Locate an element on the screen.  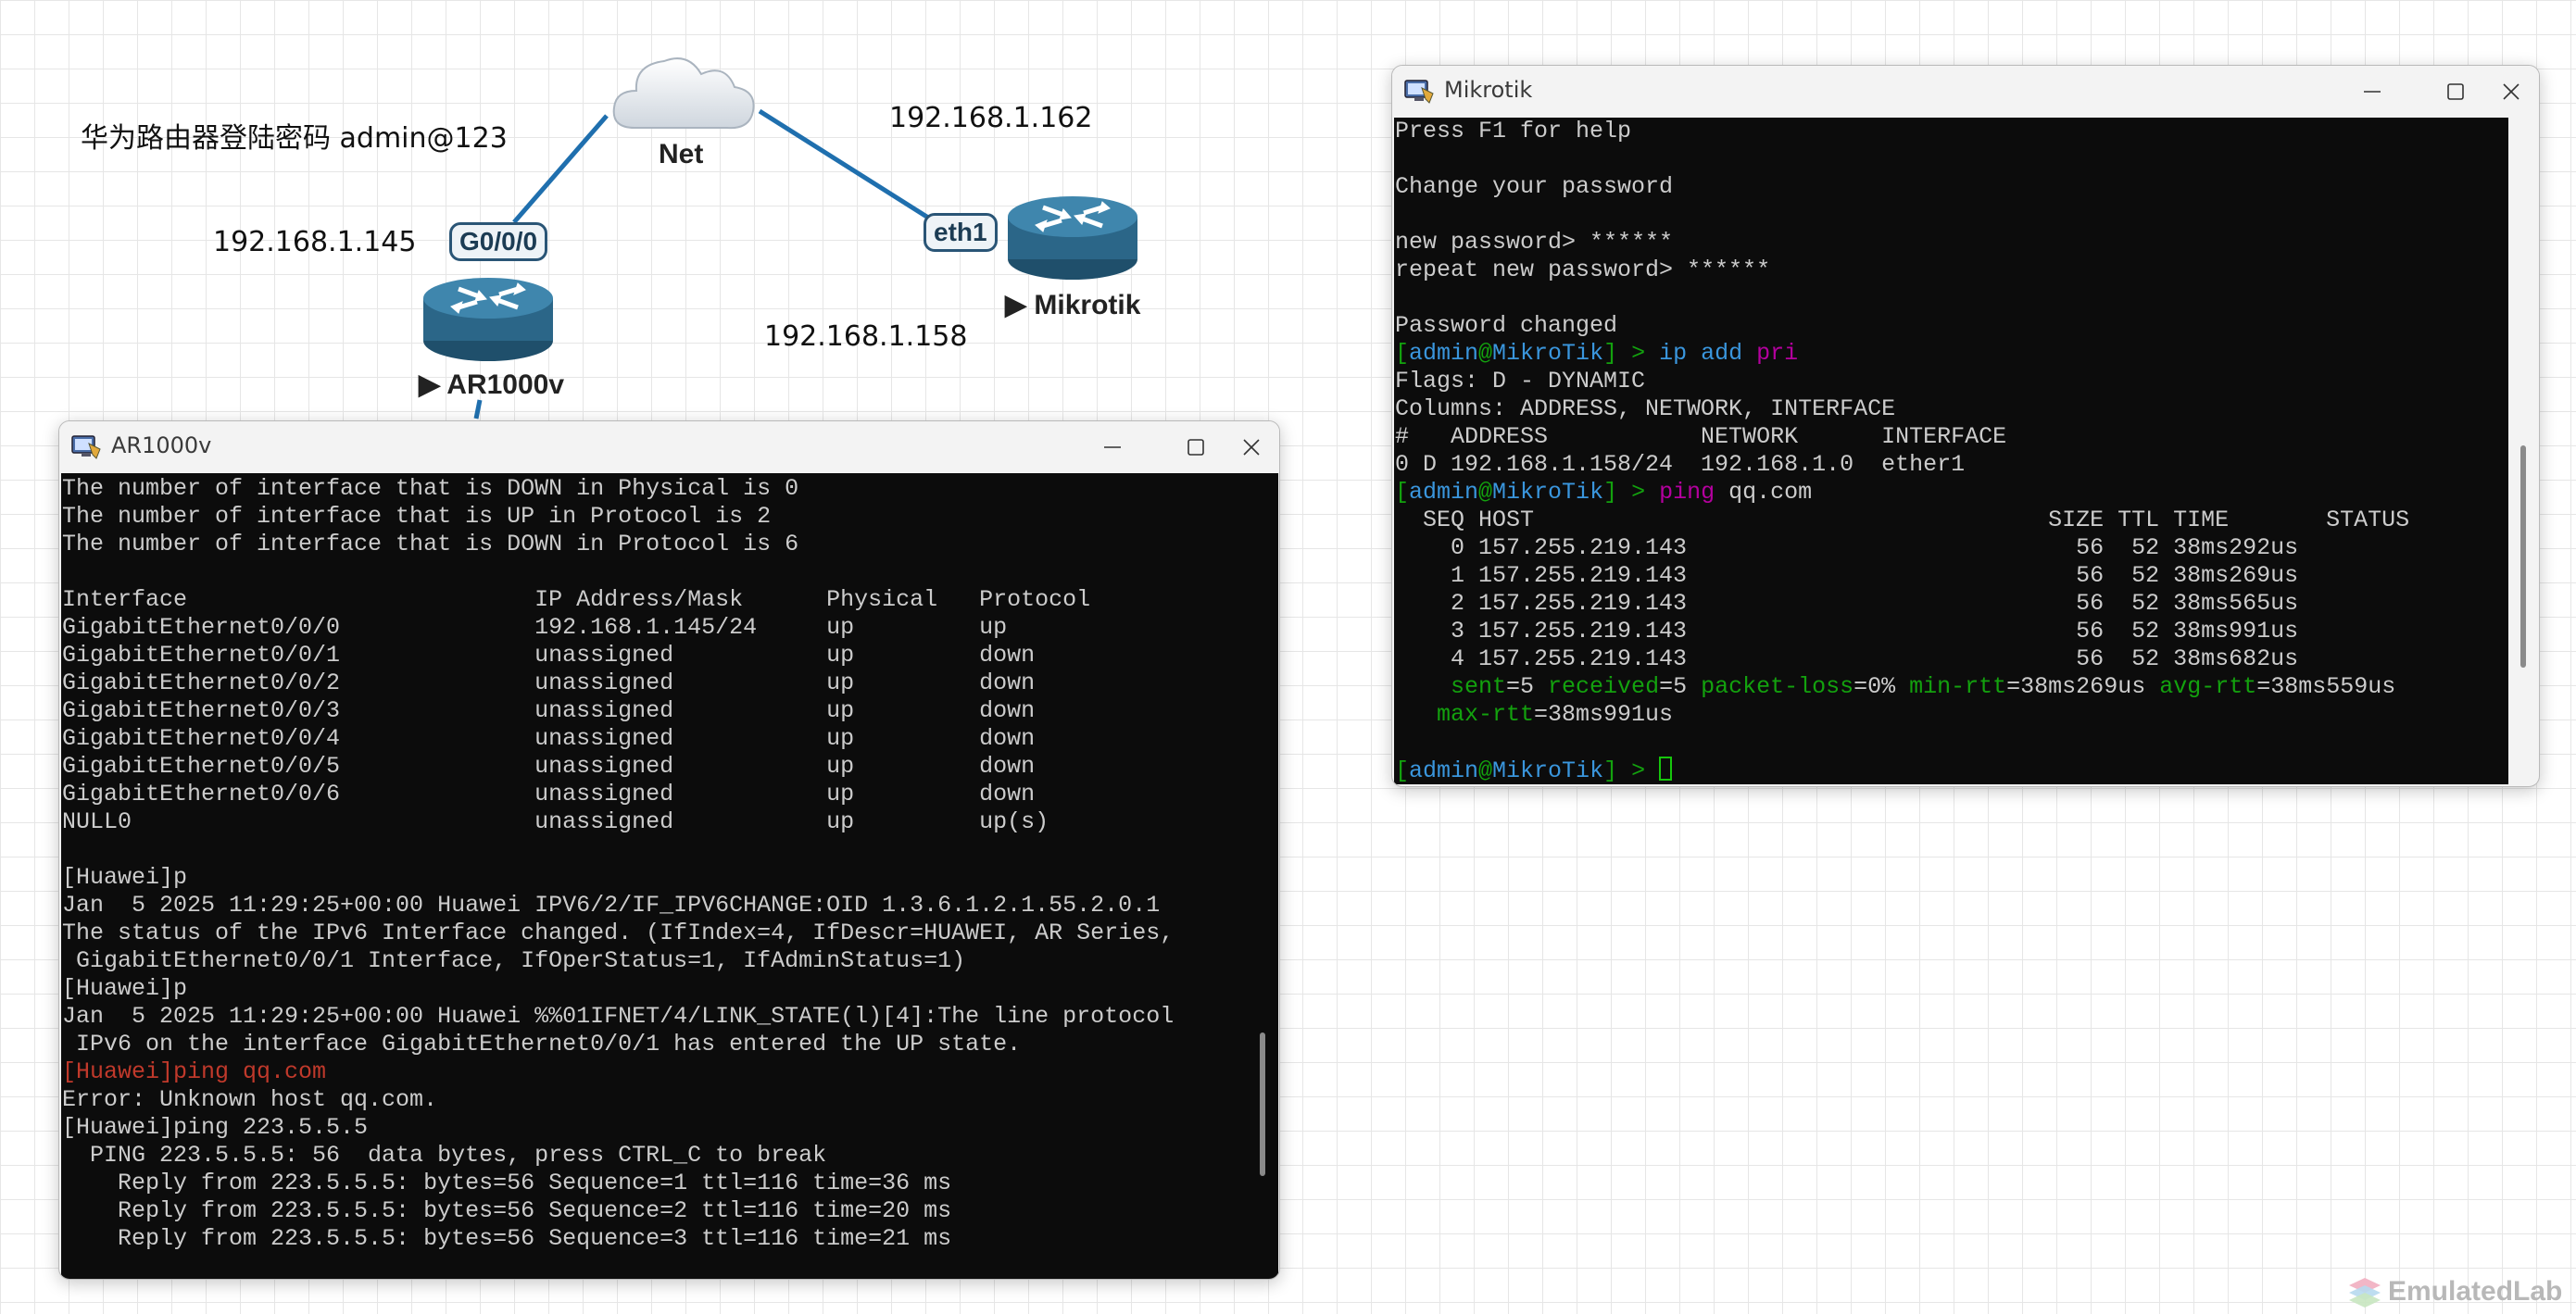
terminal-line: Flags: D - DYNAMIC is located at coordinates (1951, 381).